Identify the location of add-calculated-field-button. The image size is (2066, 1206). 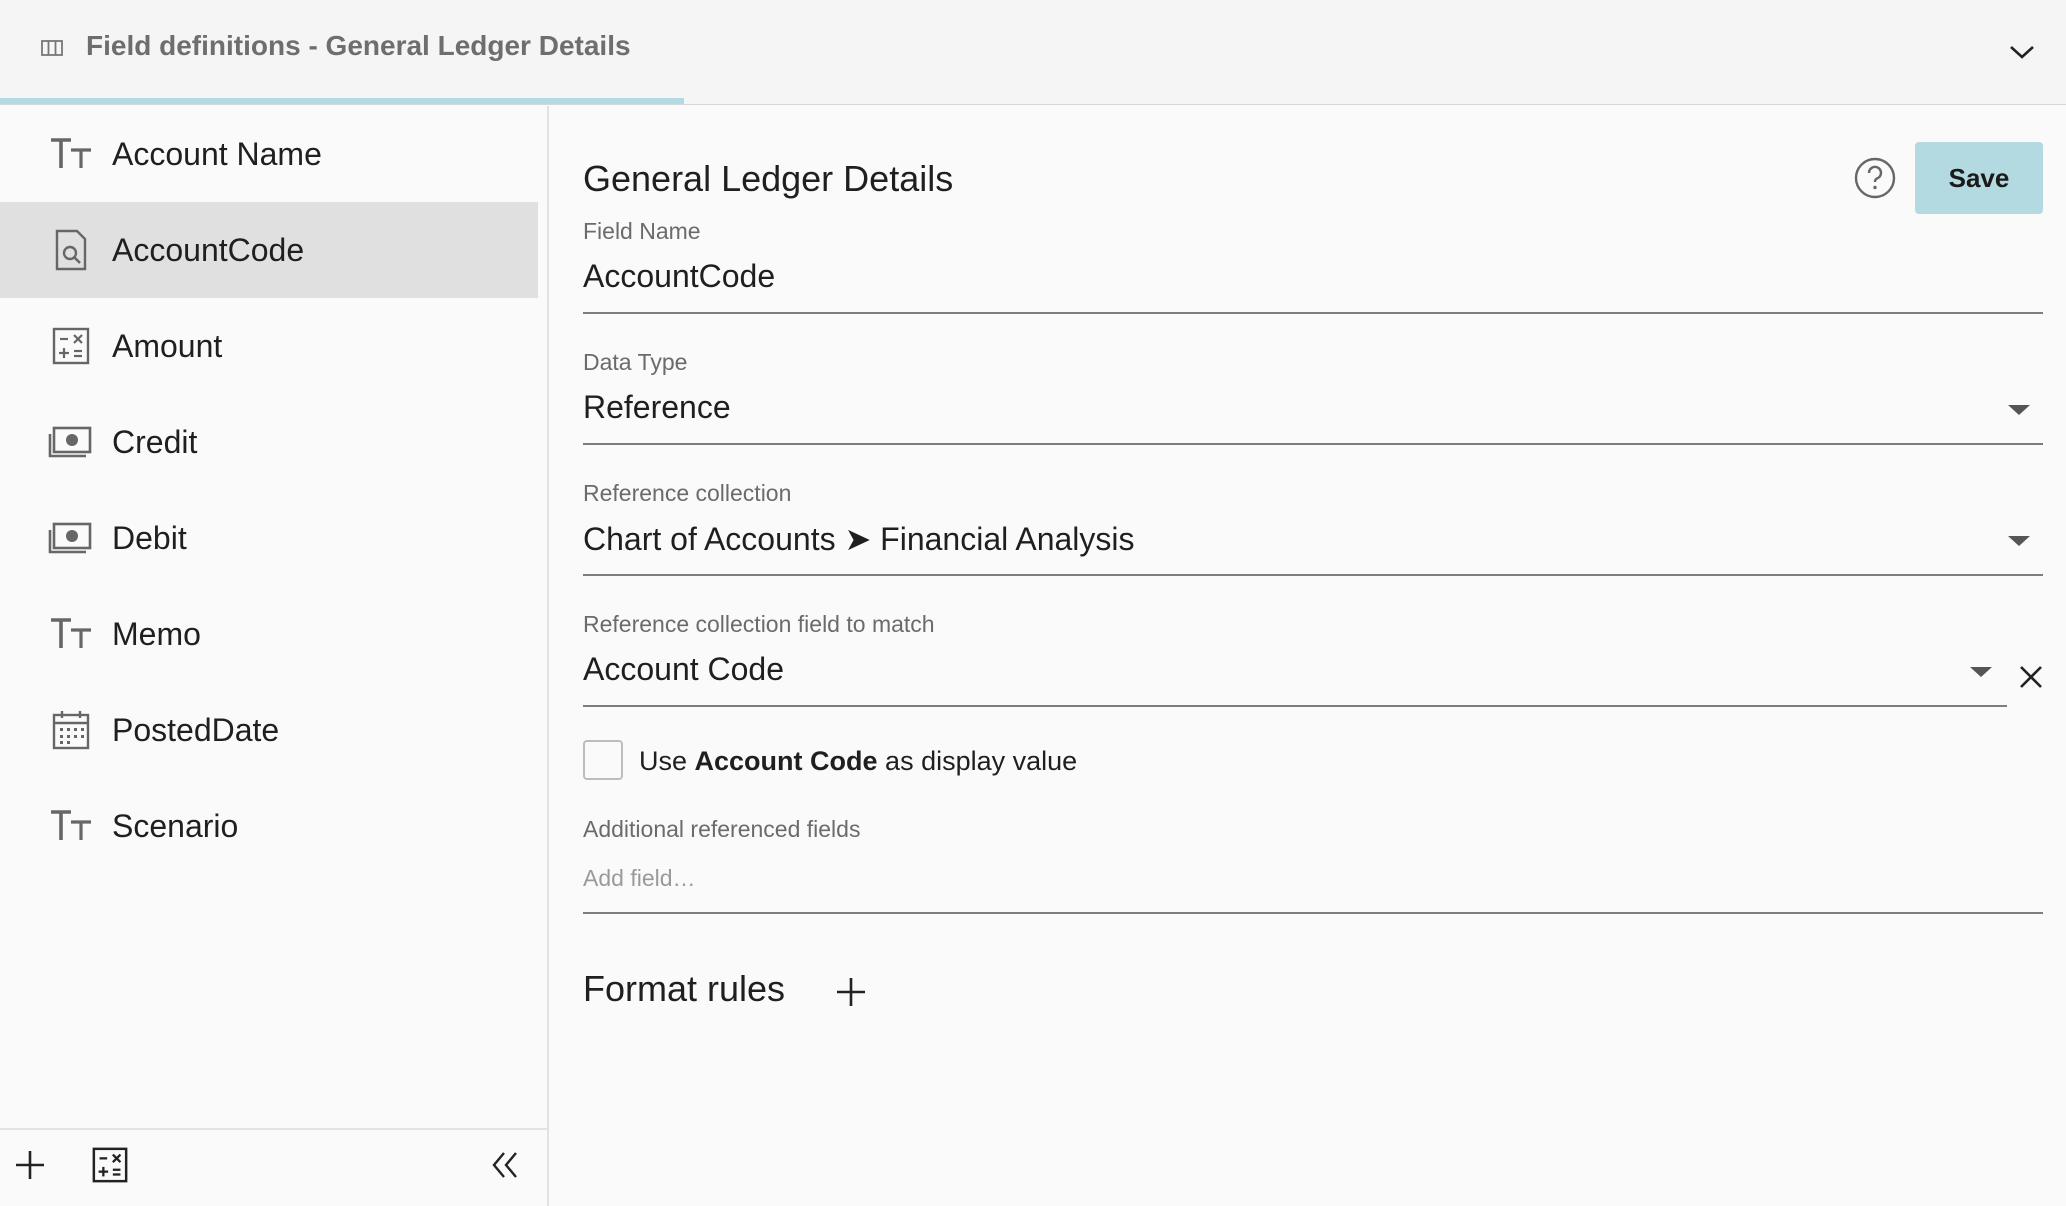
(110, 1167).